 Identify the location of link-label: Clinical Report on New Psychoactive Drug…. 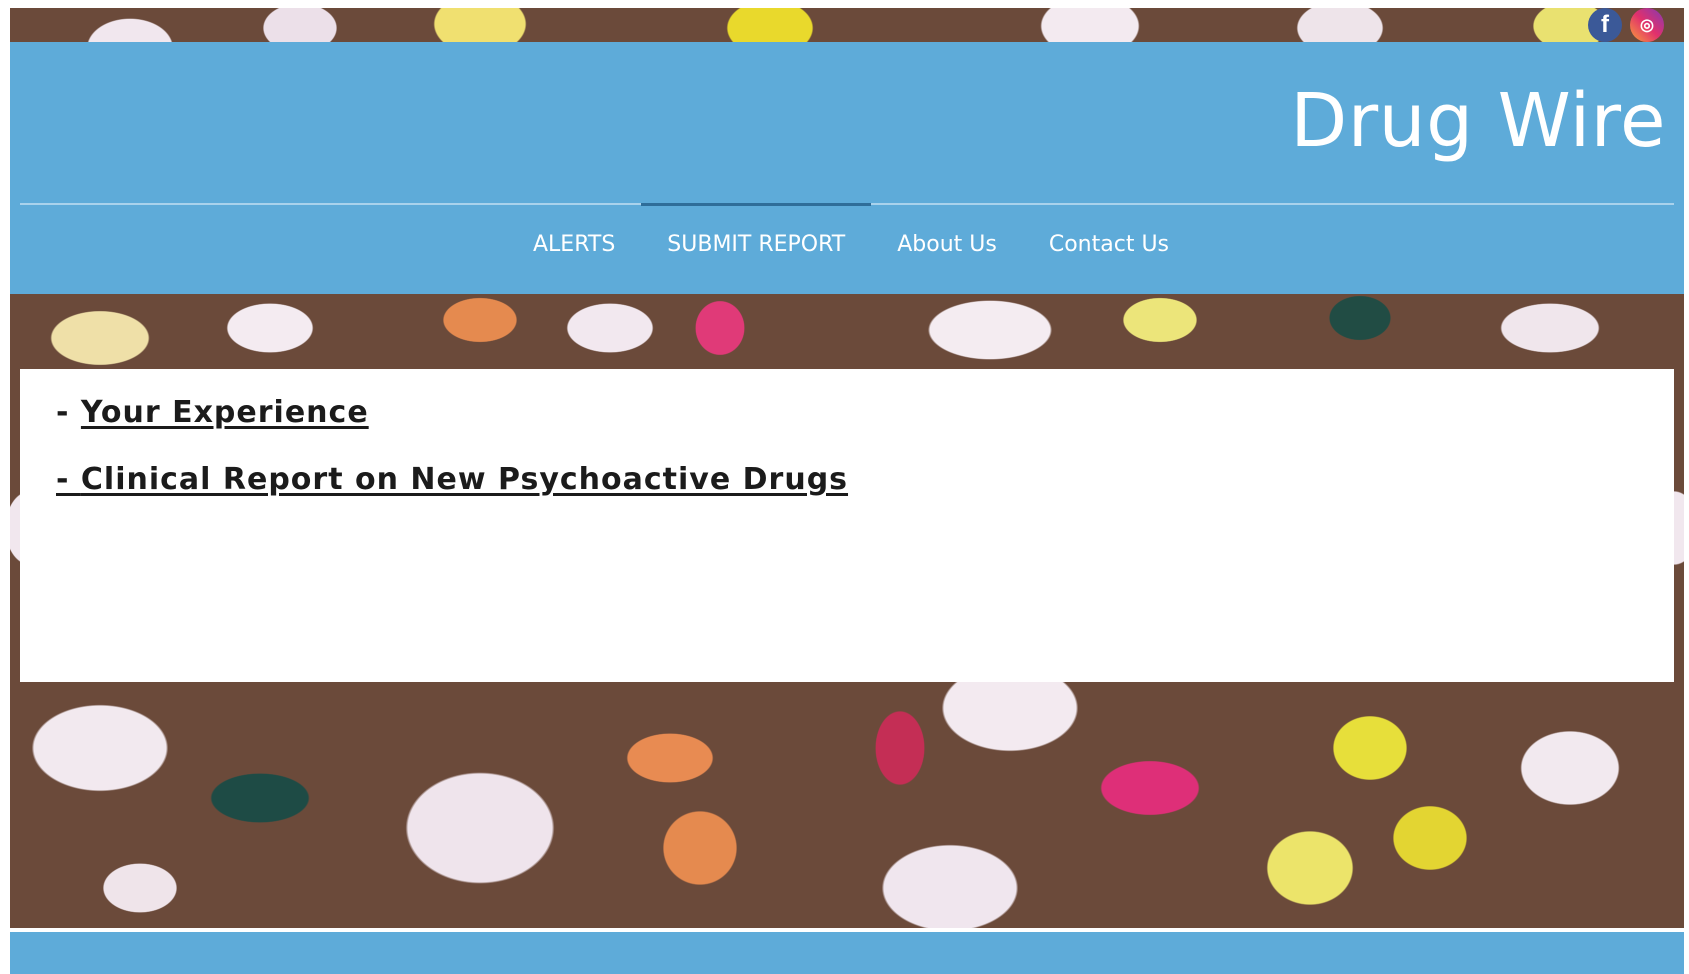
(464, 479).